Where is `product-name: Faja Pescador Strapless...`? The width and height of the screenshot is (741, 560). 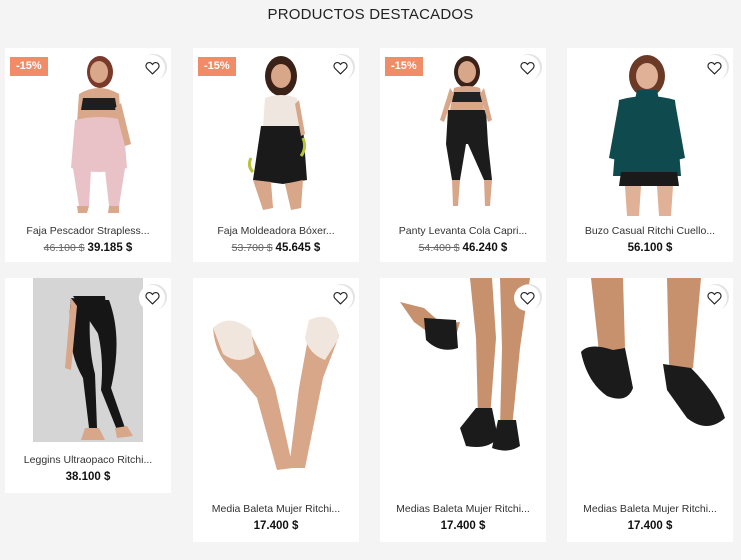 product-name: Faja Pescador Strapless... is located at coordinates (88, 231).